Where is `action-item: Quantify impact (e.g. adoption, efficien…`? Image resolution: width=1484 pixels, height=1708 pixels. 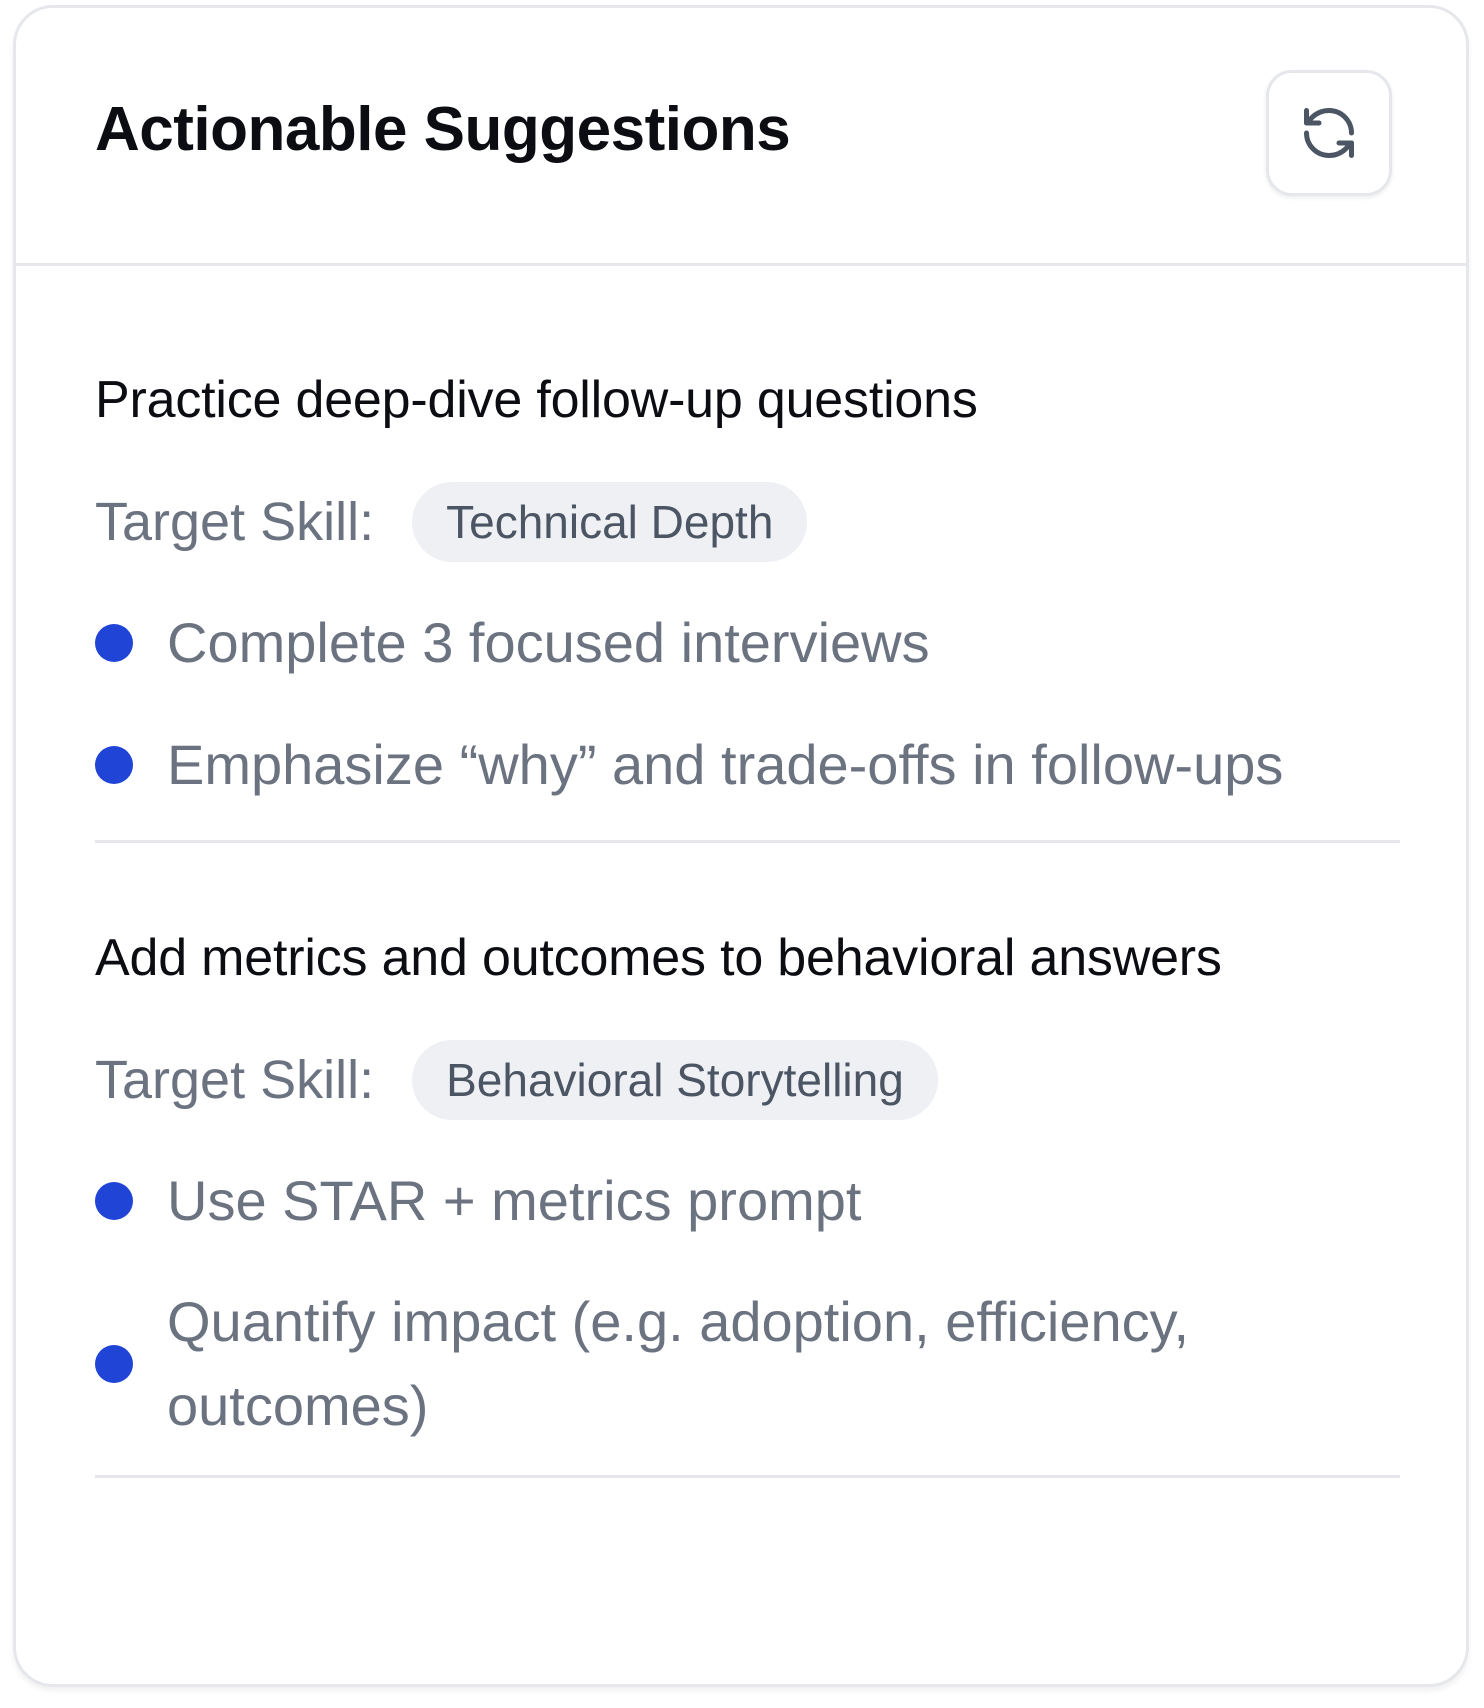
action-item: Quantify impact (e.g. adoption, efficien… is located at coordinates (645, 1364).